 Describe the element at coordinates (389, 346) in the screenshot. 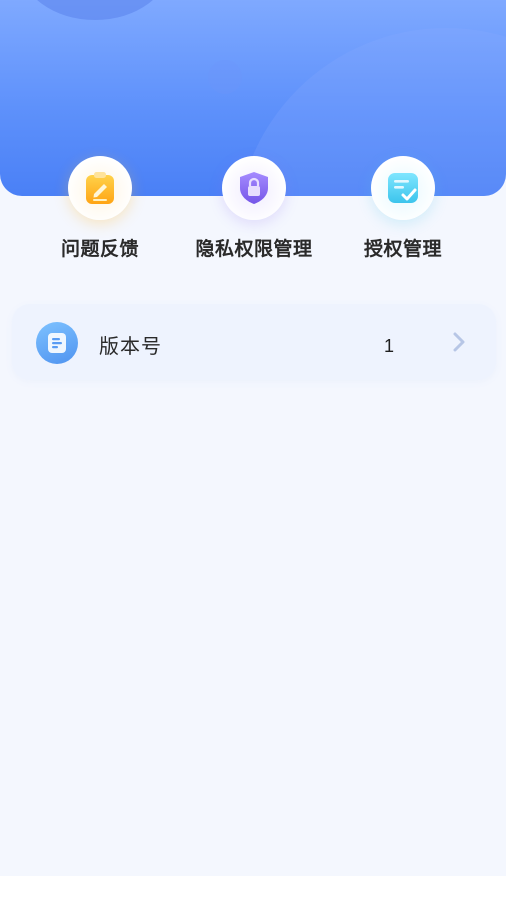

I see `version-value: 1` at that location.